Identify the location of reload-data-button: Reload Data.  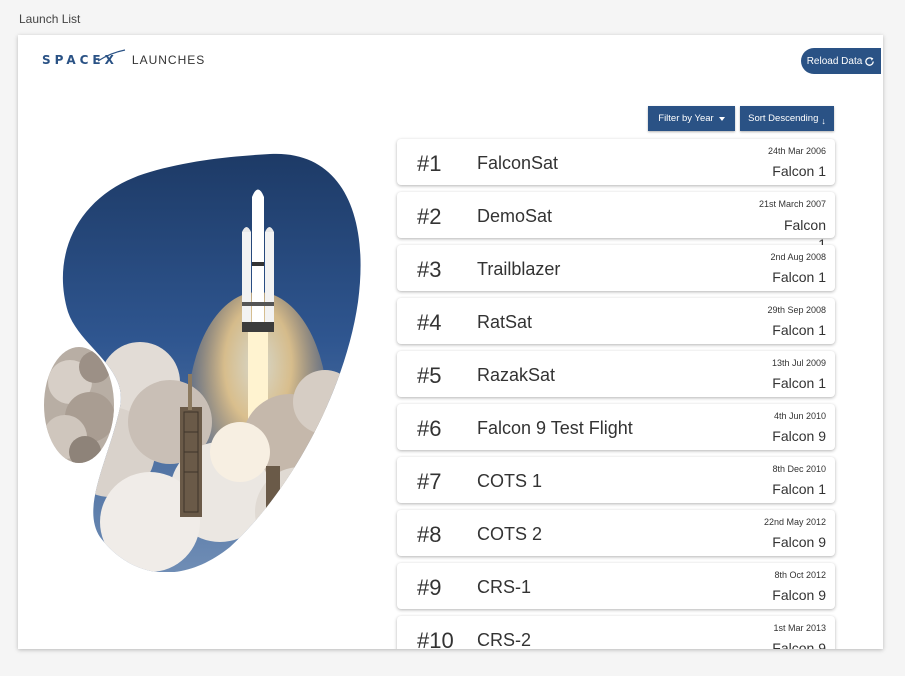
(841, 61).